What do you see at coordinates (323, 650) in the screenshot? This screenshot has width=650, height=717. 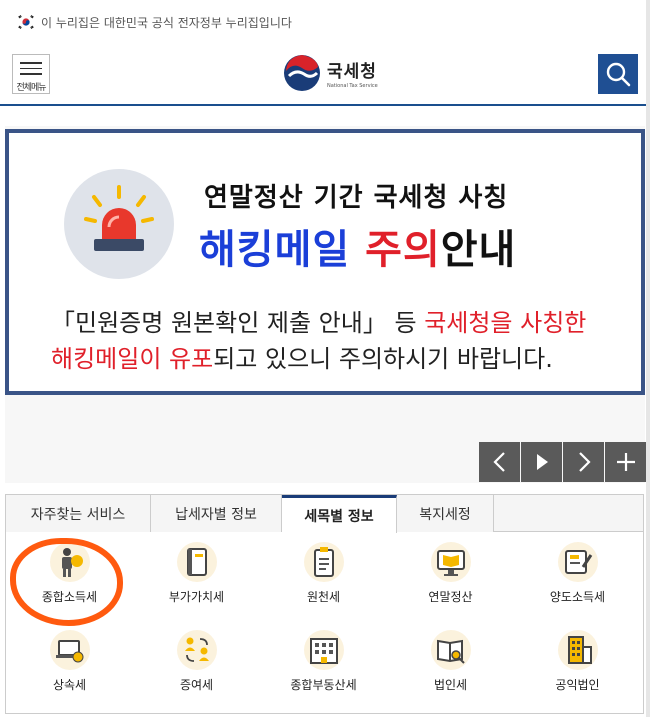 I see `buildings-icon` at bounding box center [323, 650].